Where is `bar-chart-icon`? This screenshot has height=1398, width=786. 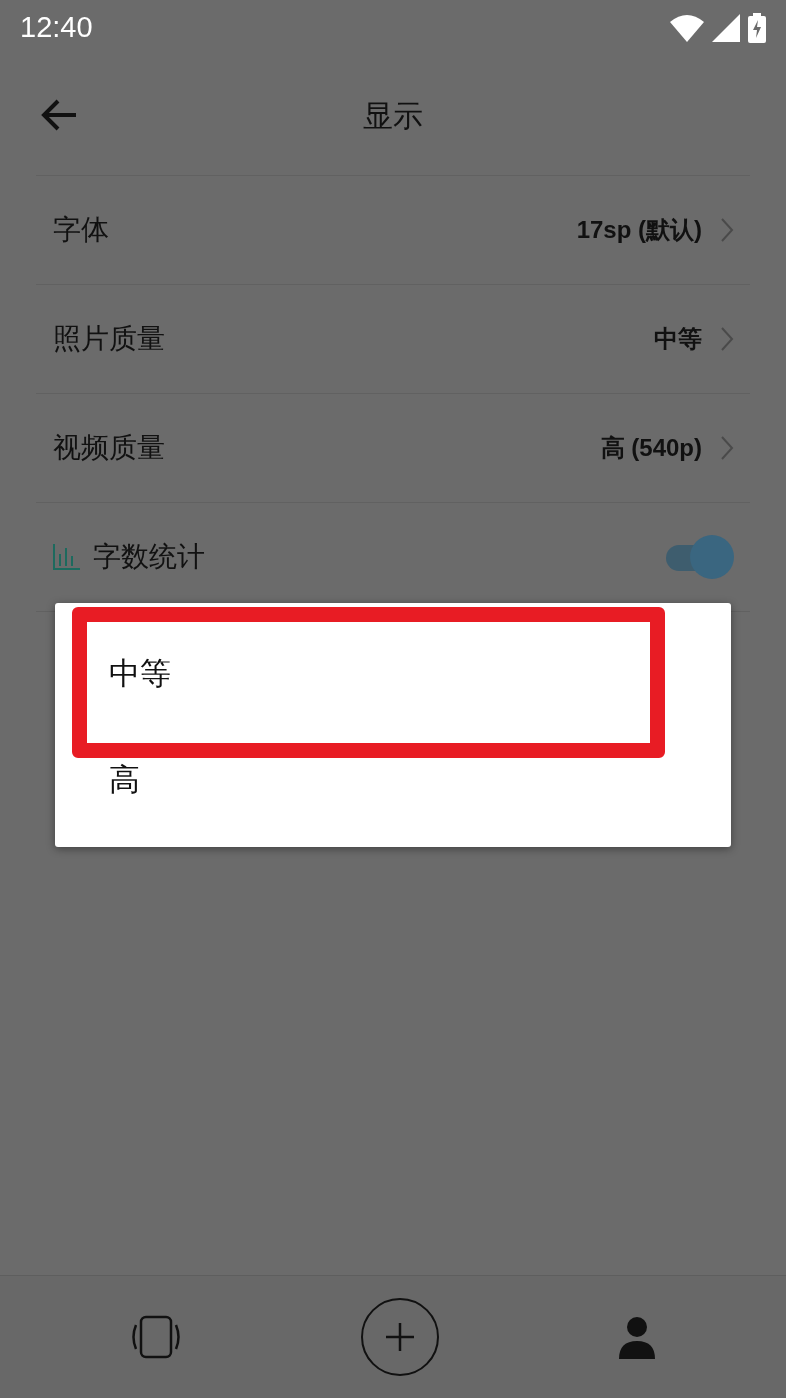
bar-chart-icon is located at coordinates (67, 557).